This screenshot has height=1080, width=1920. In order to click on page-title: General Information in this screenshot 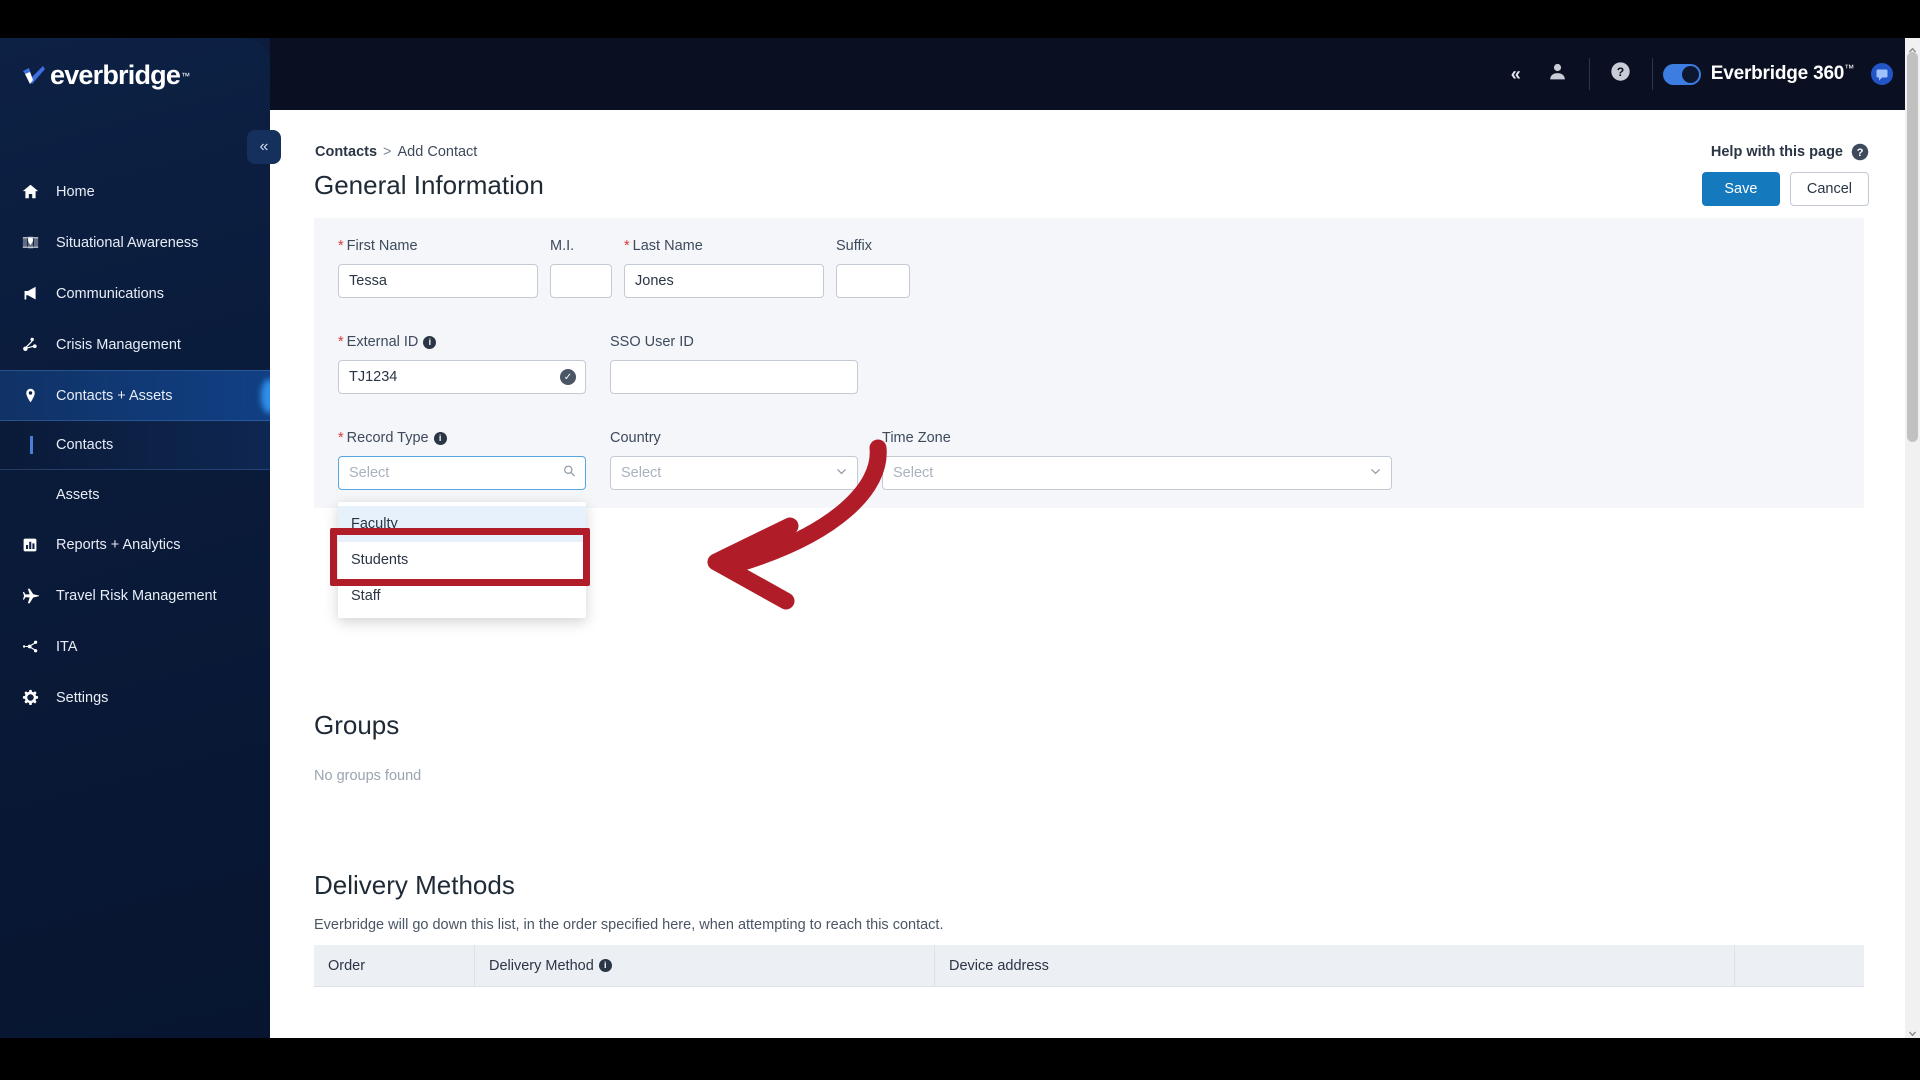, I will do `click(429, 185)`.